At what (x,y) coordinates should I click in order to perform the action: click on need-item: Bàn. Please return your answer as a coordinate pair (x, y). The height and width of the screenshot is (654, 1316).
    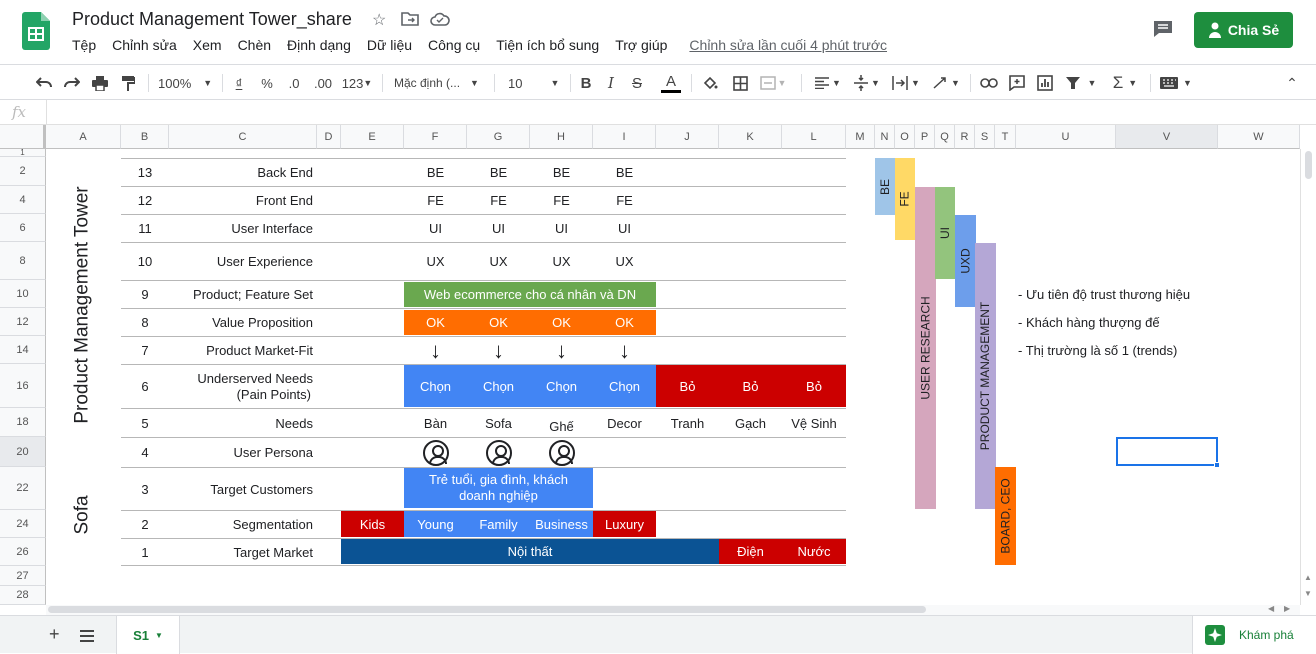
    Looking at the image, I should click on (435, 423).